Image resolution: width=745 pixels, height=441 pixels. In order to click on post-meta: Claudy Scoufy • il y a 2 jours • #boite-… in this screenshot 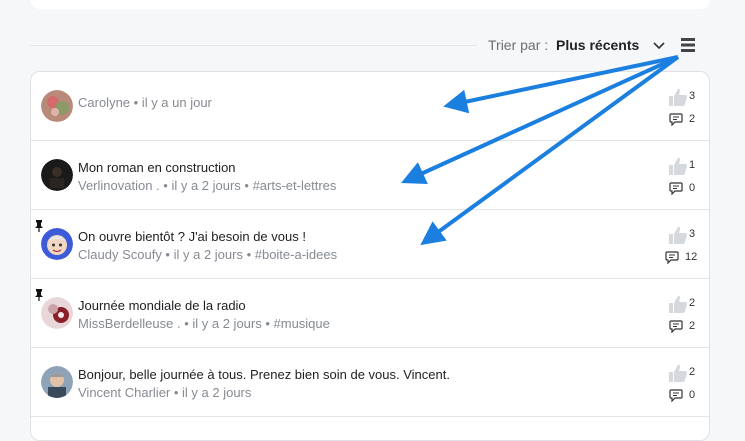, I will do `click(208, 254)`.